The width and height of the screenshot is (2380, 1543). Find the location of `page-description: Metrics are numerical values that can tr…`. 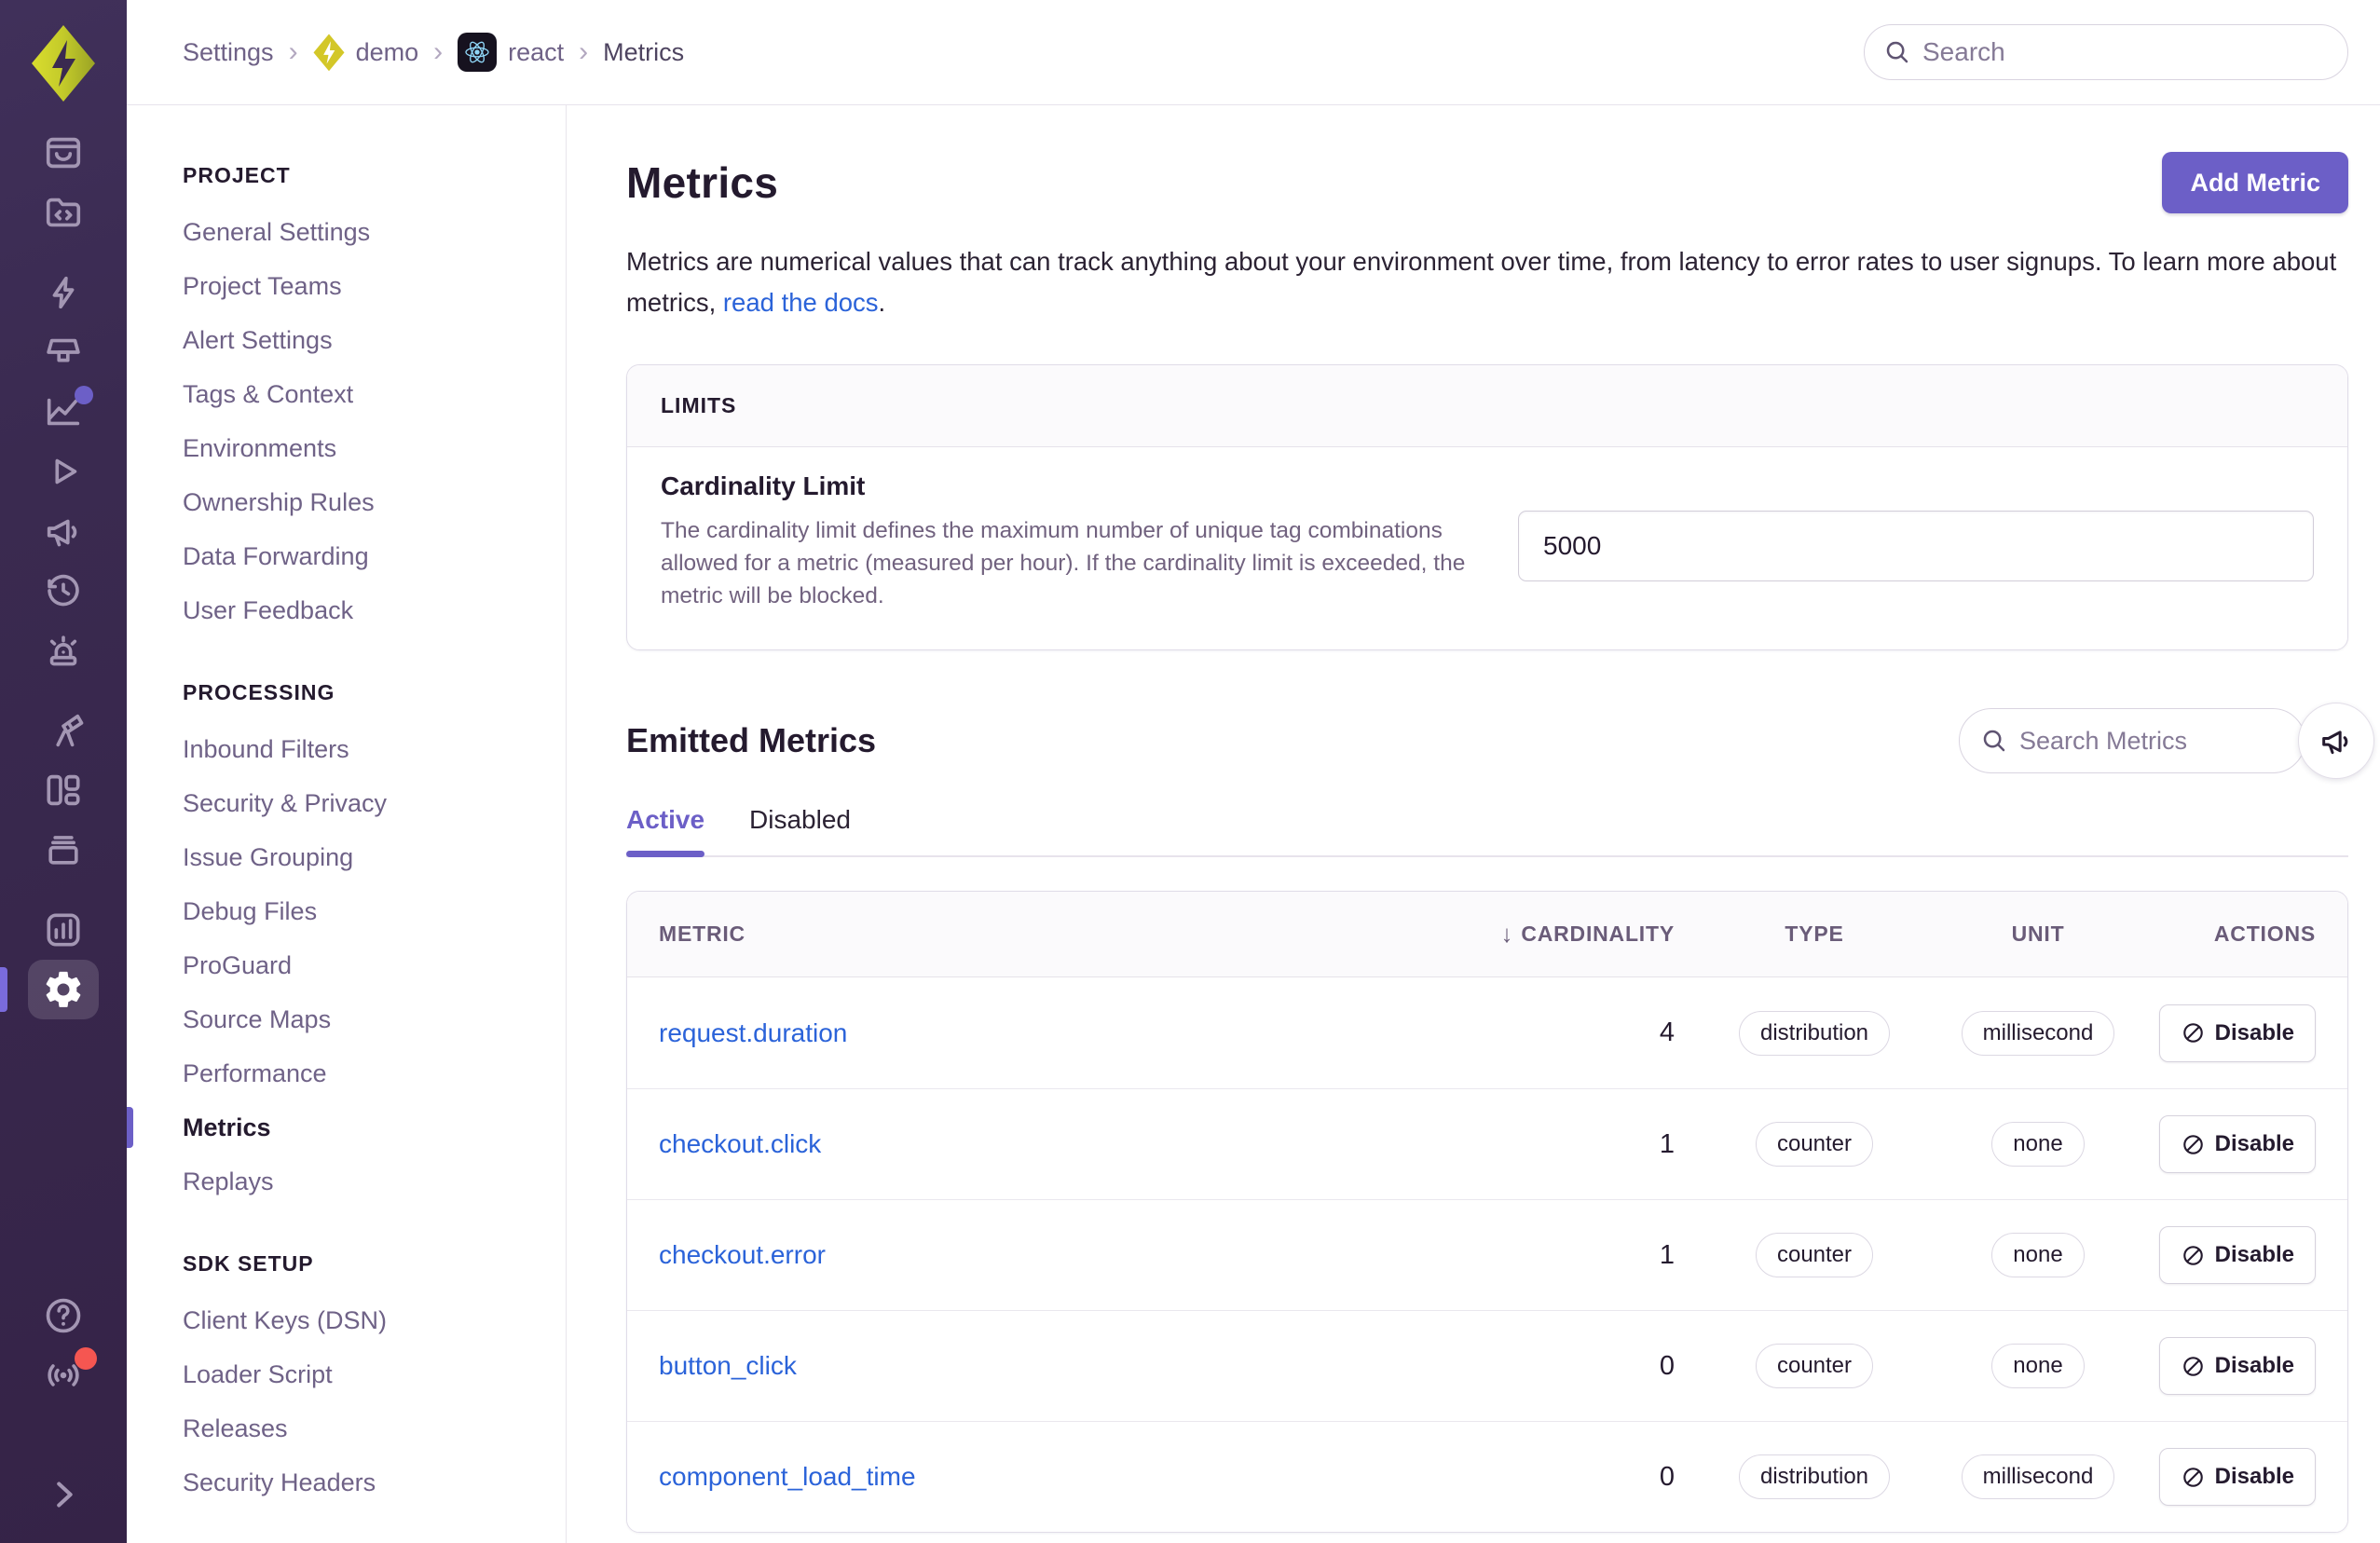

page-description: Metrics are numerical values that can tr… is located at coordinates (1487, 282).